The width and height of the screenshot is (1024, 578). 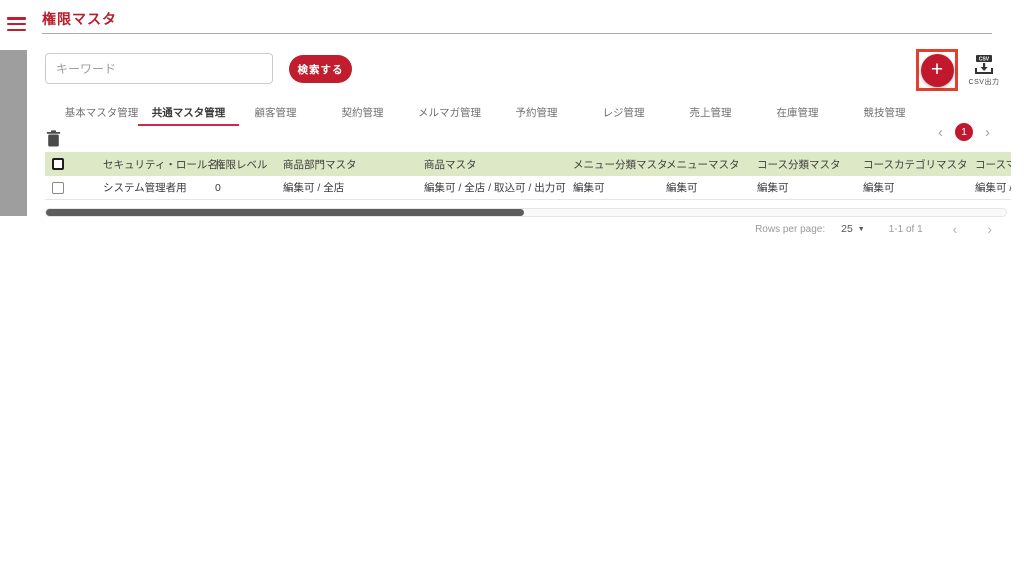 I want to click on page-title: 権限マスタ, so click(x=79, y=19).